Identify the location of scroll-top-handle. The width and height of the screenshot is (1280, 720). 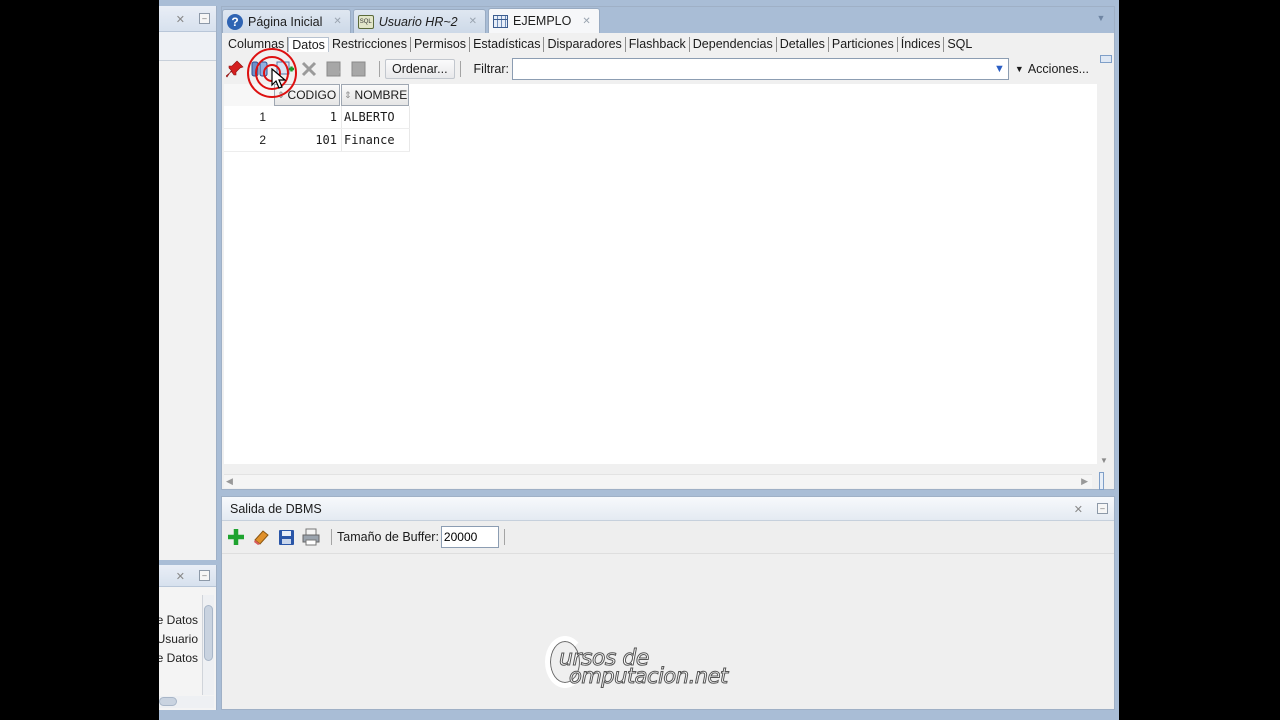
(1106, 59).